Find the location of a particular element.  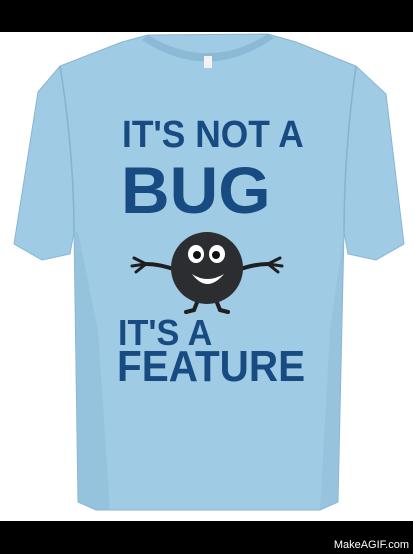

shirt-text-bug: BUG is located at coordinates (196, 190).